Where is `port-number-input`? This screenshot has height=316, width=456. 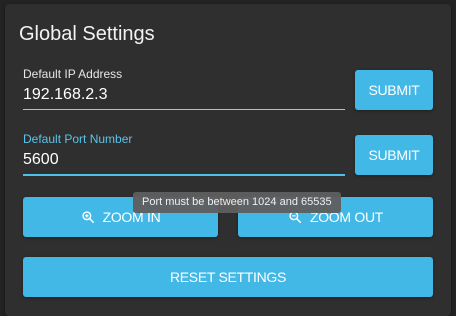
port-number-input is located at coordinates (184, 160).